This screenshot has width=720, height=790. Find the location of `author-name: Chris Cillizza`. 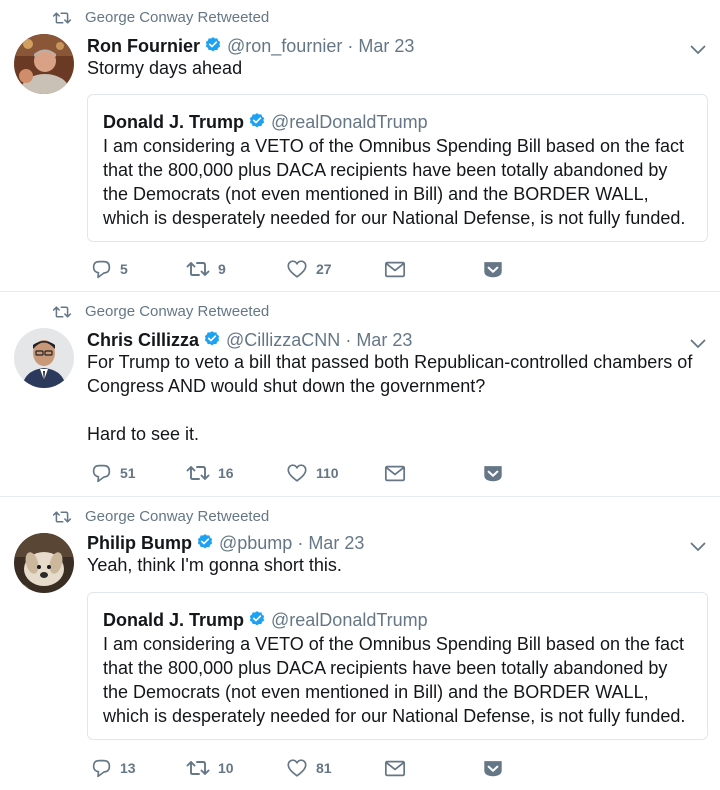

author-name: Chris Cillizza is located at coordinates (143, 340).